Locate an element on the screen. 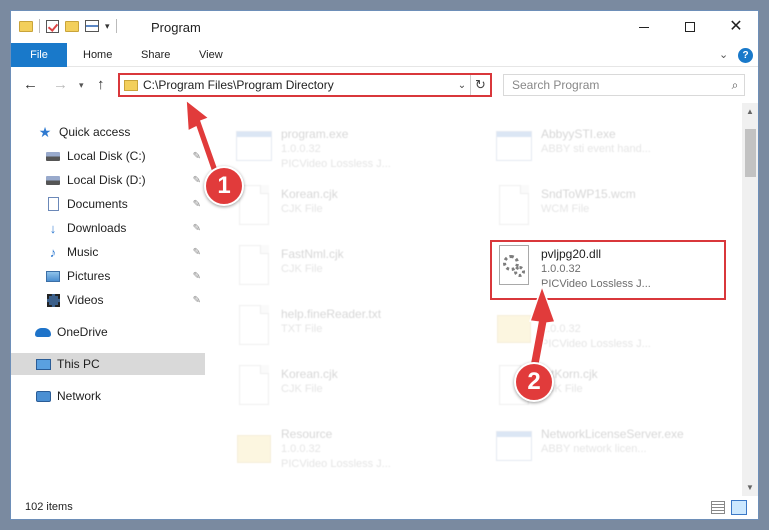 This screenshot has width=769, height=530. up-arrow-icon: ↑ is located at coordinates (101, 84).